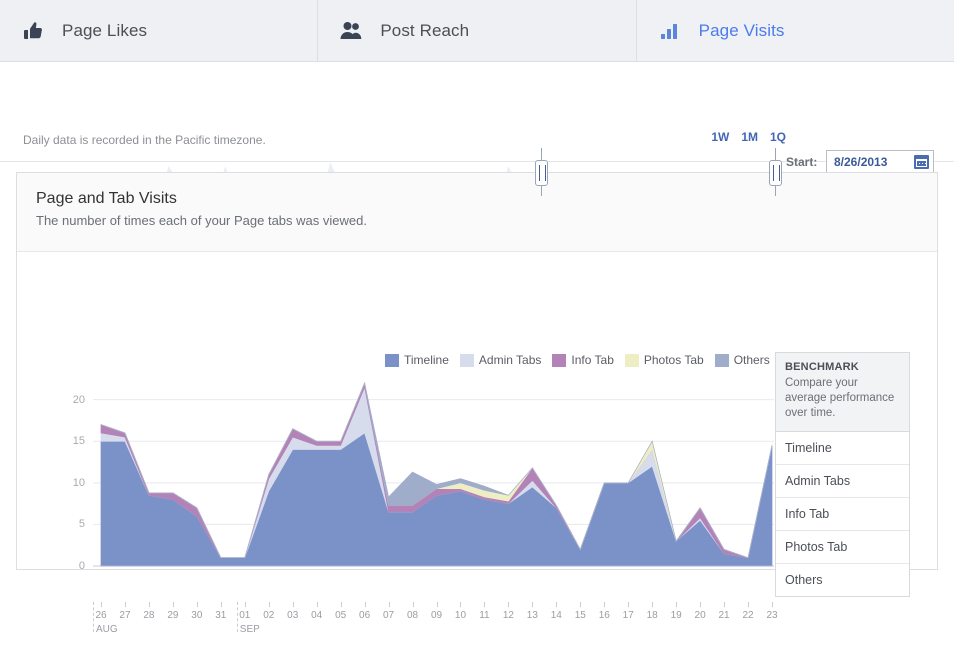 This screenshot has width=954, height=650. Describe the element at coordinates (81, 566) in the screenshot. I see `y-axis-tick-label: 0` at that location.